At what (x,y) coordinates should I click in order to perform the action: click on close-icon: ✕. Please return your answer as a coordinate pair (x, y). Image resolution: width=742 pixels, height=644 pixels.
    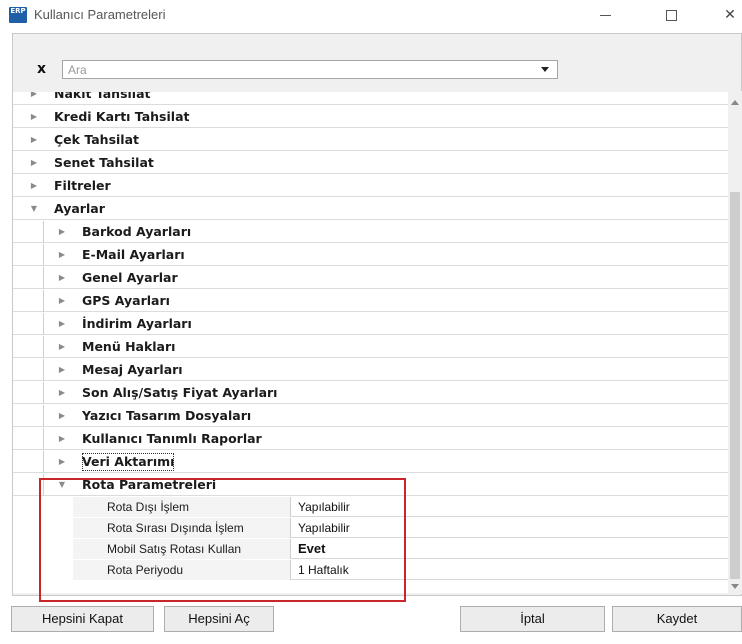
    Looking at the image, I should click on (730, 15).